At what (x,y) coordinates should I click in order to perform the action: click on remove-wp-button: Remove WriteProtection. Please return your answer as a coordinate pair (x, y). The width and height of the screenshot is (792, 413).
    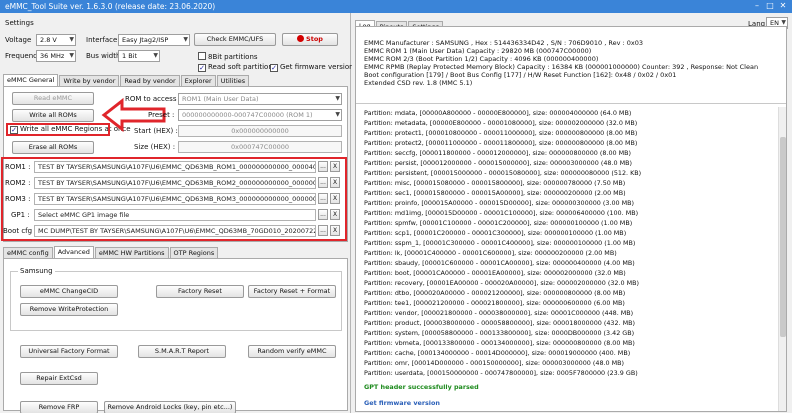
    Looking at the image, I should click on (69, 309).